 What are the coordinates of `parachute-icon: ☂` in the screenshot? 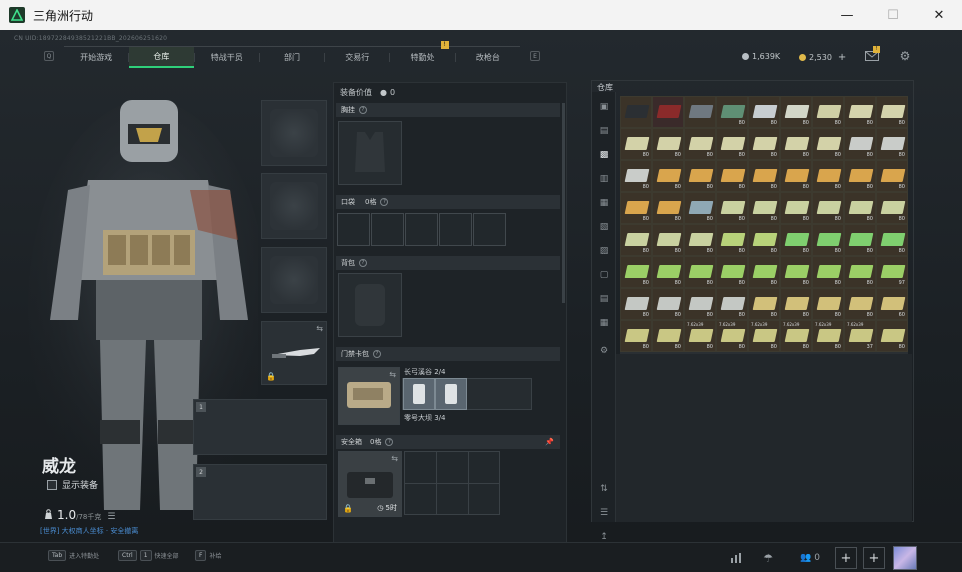 It's located at (768, 558).